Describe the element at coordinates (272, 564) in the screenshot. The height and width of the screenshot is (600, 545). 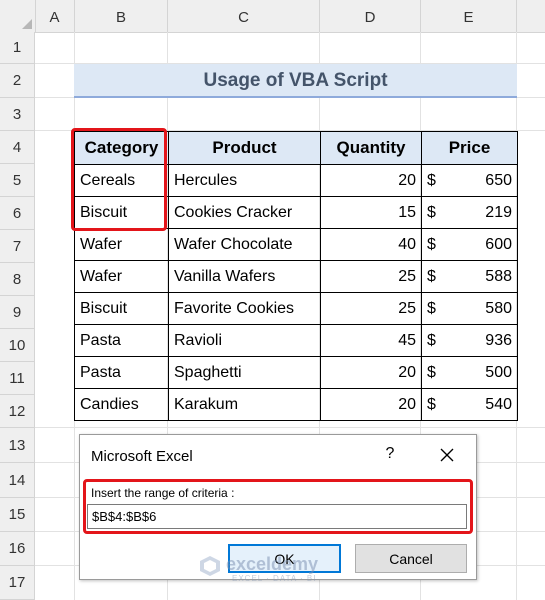
I see `watermark-name: exceldemy` at that location.